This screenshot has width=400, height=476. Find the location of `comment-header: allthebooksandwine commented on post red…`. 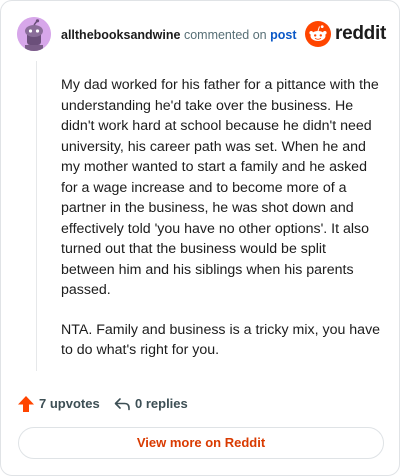

comment-header: allthebooksandwine commented on post red… is located at coordinates (201, 35).